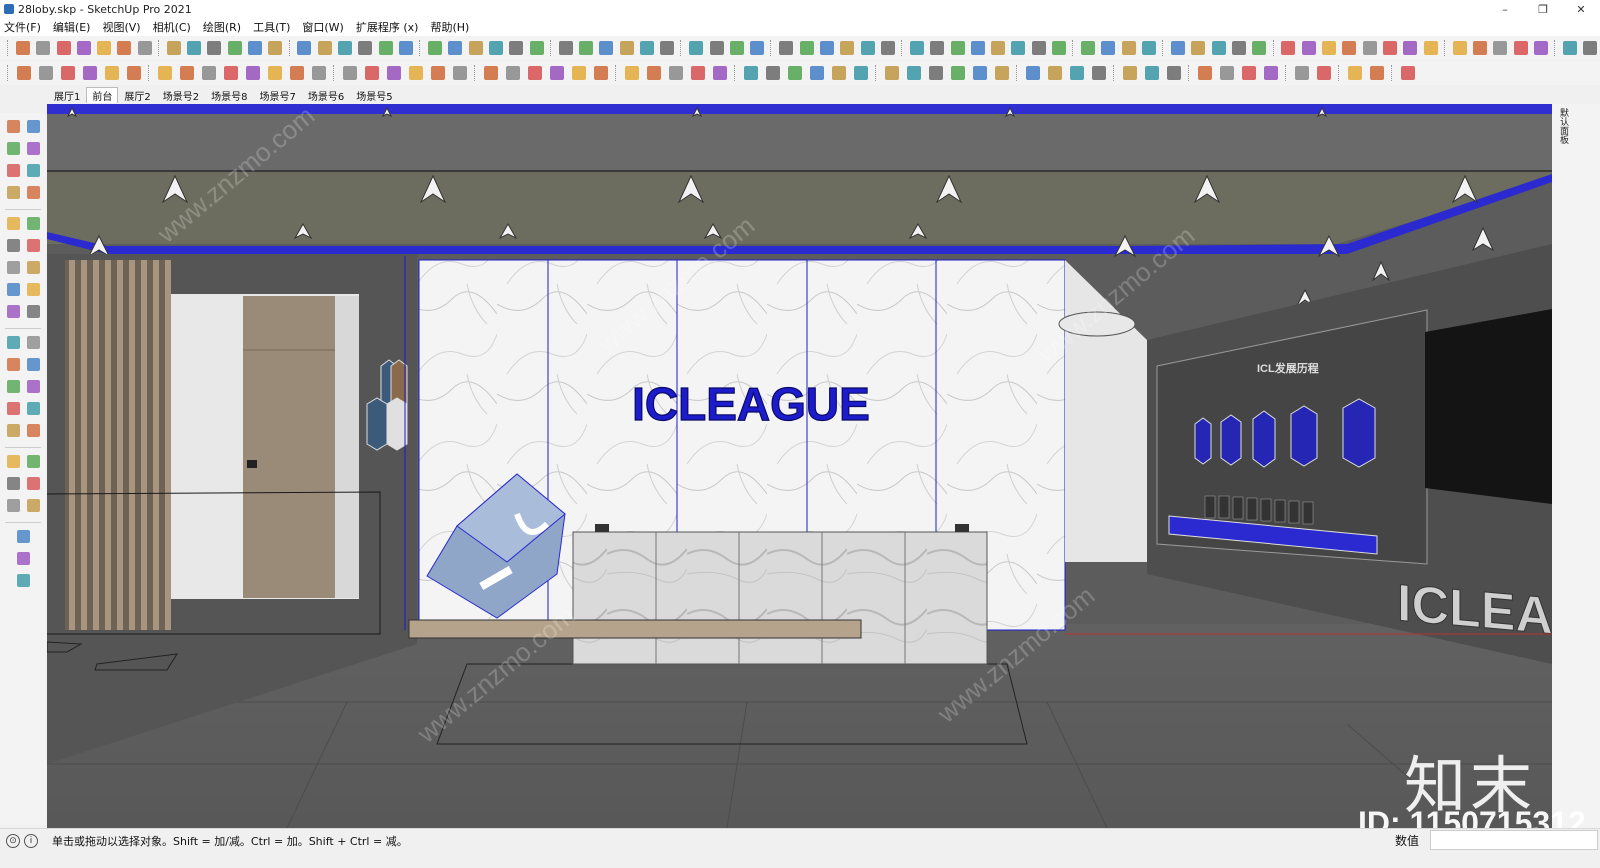  What do you see at coordinates (449, 27) in the screenshot?
I see `menu-help: 帮助(H)` at bounding box center [449, 27].